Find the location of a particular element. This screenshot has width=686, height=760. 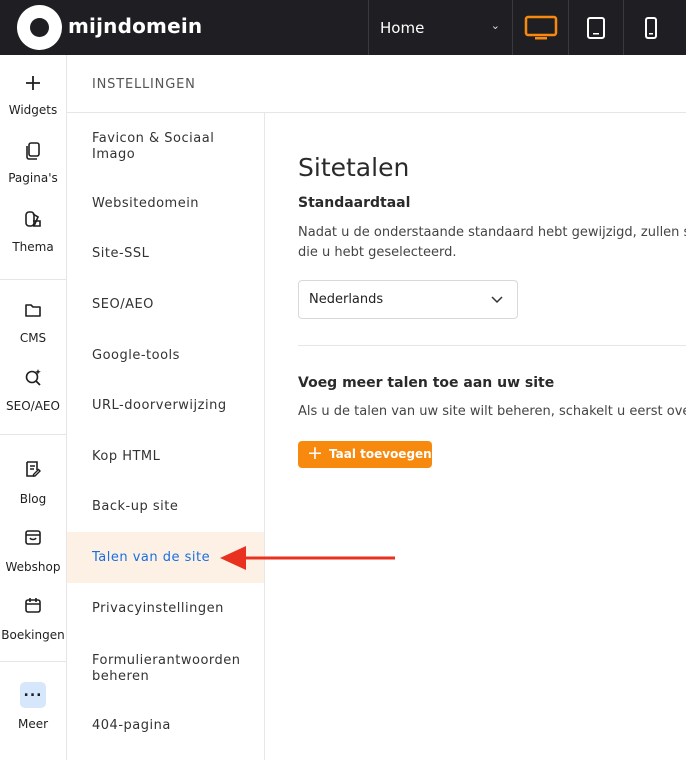

add-language-button: + Taal toevoegen is located at coordinates (365, 454).